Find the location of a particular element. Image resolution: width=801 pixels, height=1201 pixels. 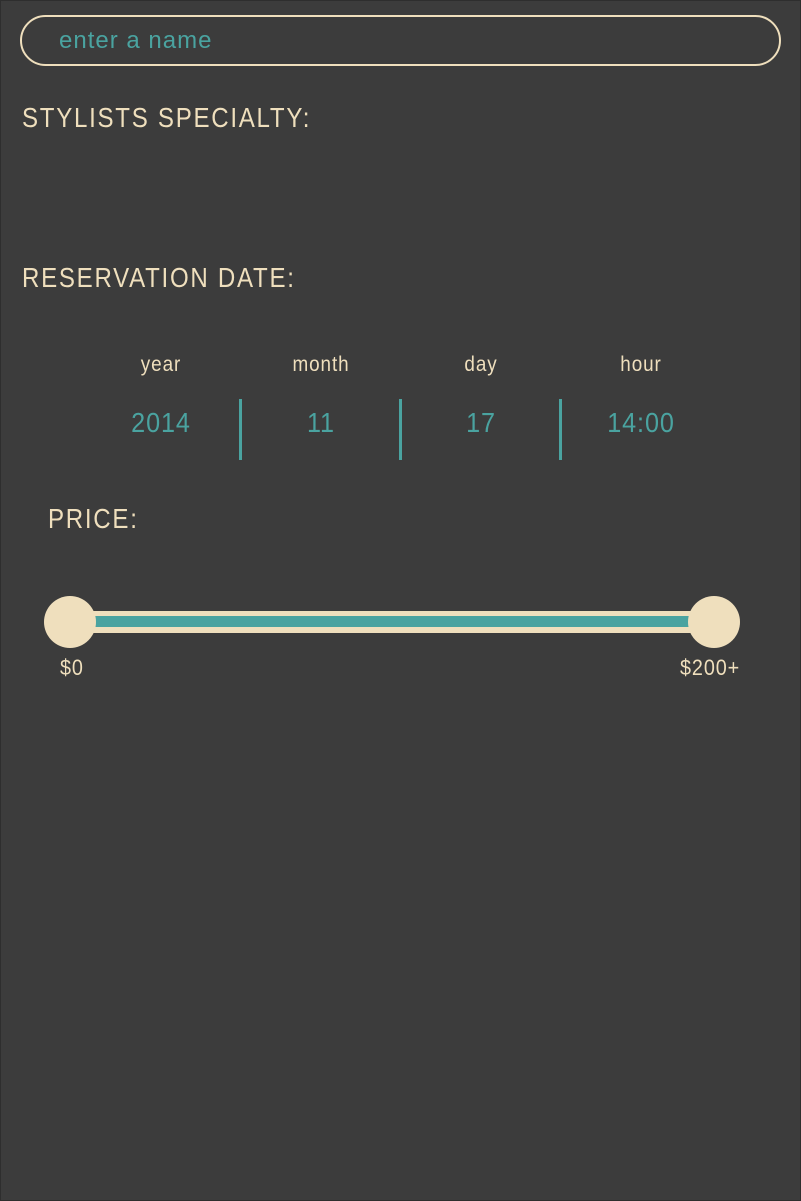

reservation-date-label: RESERVATION DATE: is located at coordinates (159, 277).